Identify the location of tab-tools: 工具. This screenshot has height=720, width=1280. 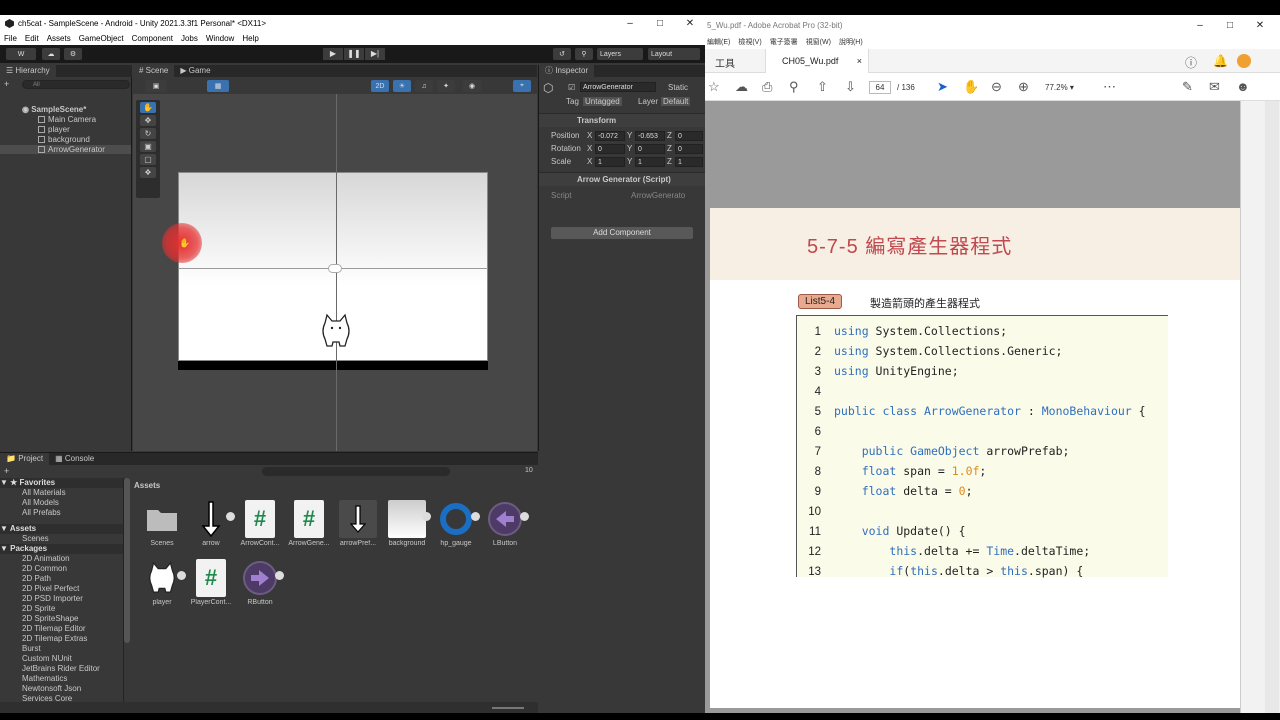
(725, 62).